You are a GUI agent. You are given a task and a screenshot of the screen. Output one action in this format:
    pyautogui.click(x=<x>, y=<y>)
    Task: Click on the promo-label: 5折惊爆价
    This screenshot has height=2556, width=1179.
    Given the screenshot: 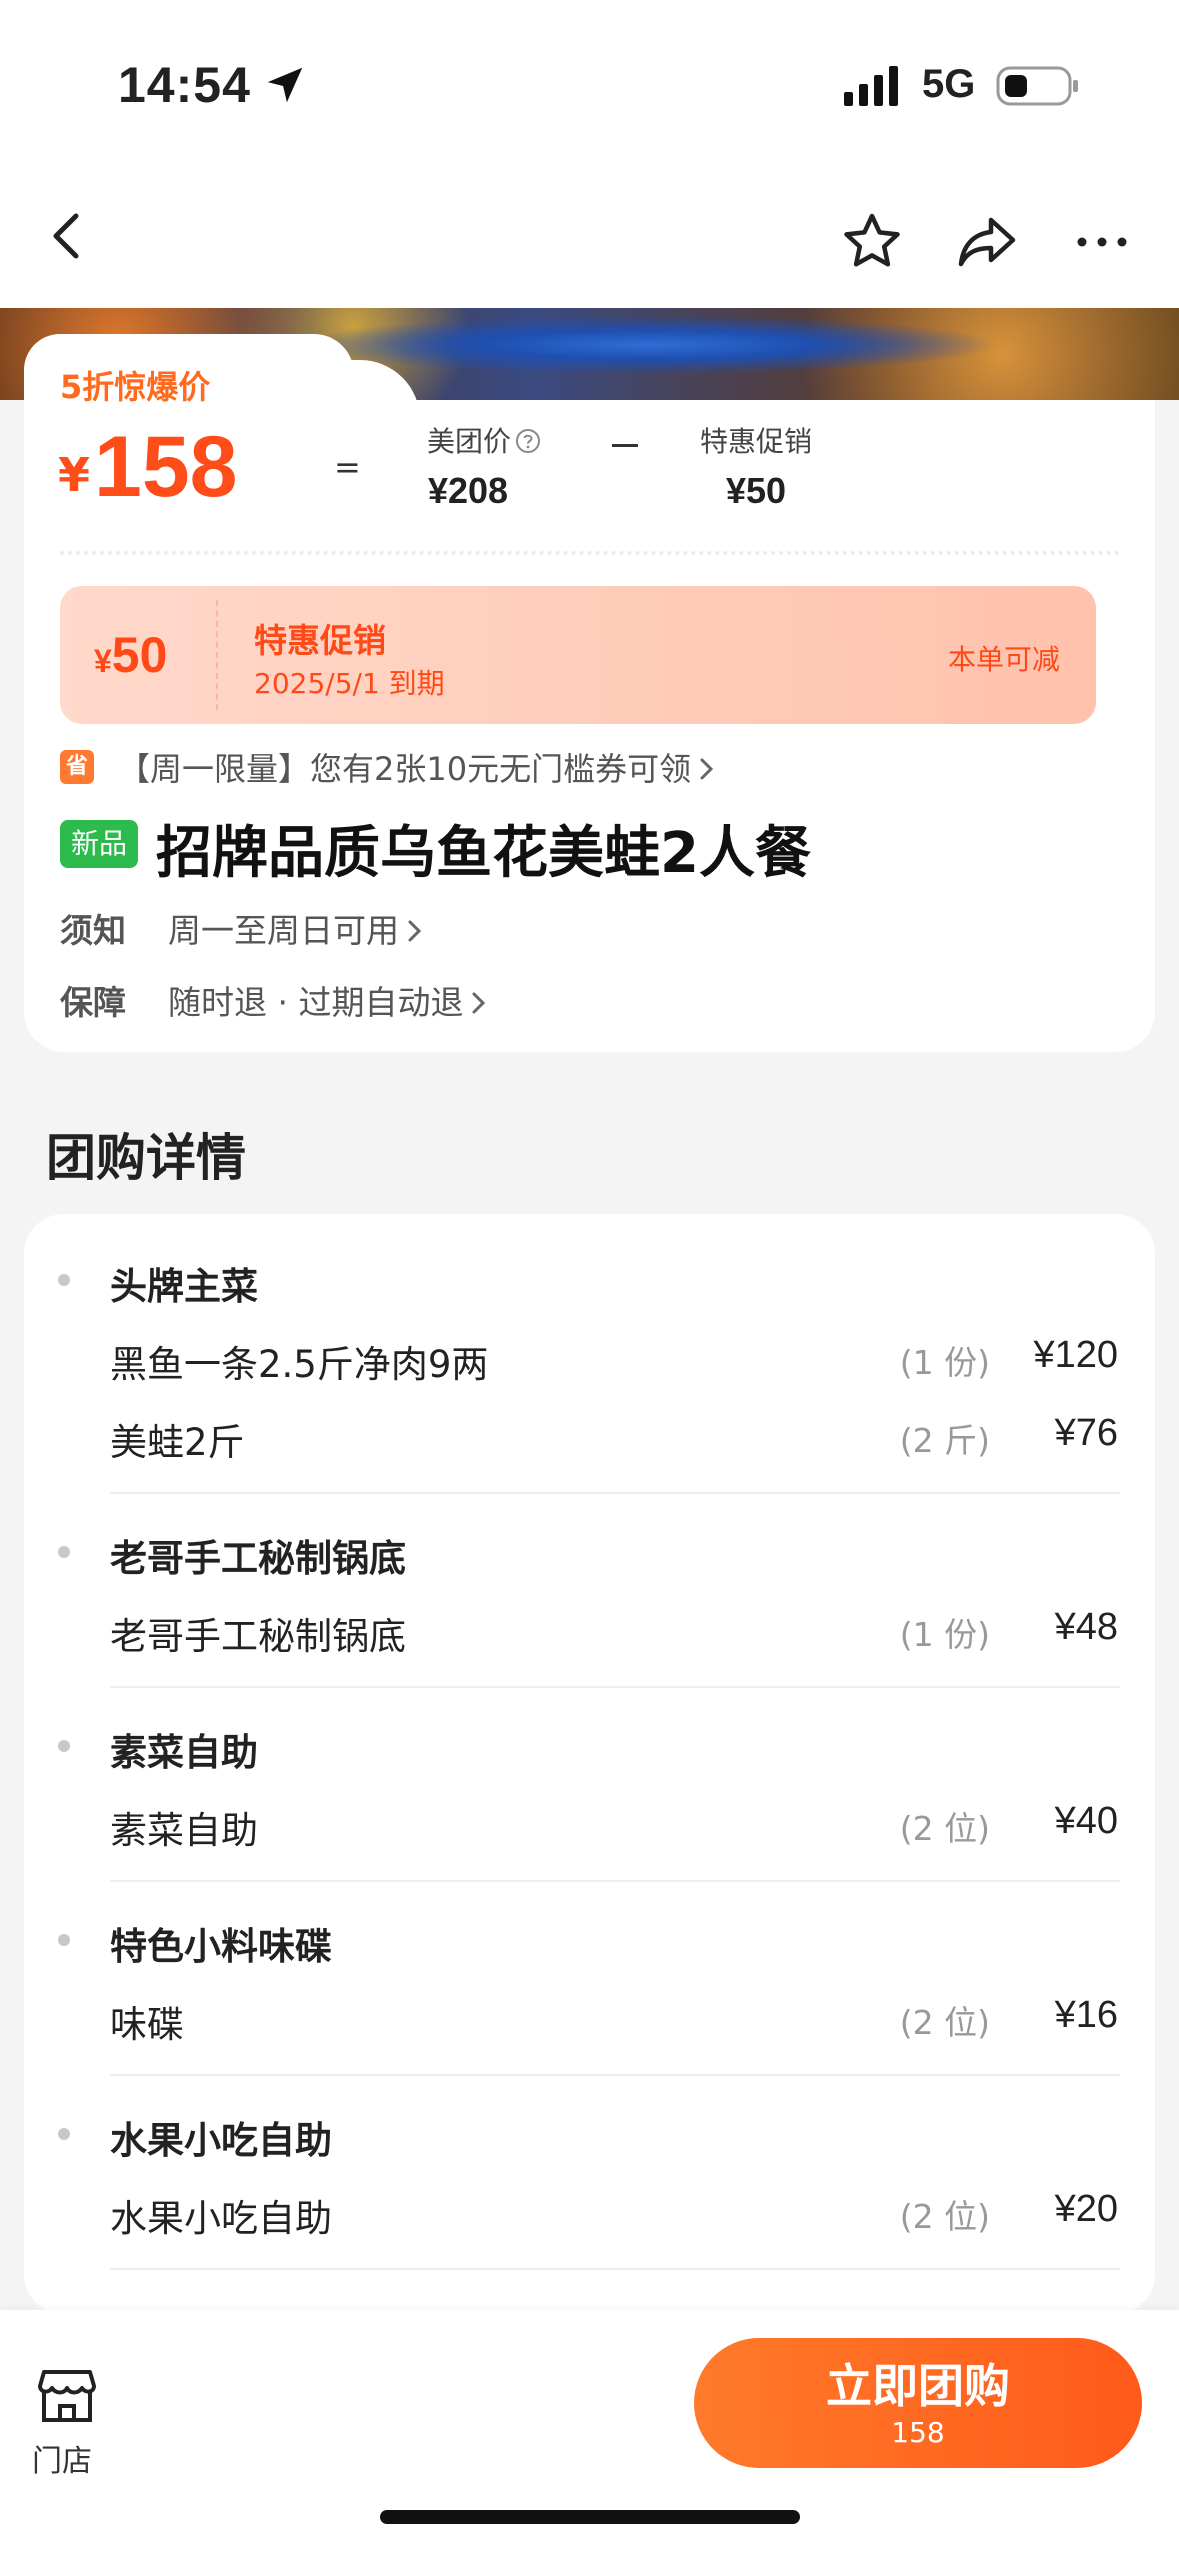 What is the action you would take?
    pyautogui.click(x=135, y=387)
    